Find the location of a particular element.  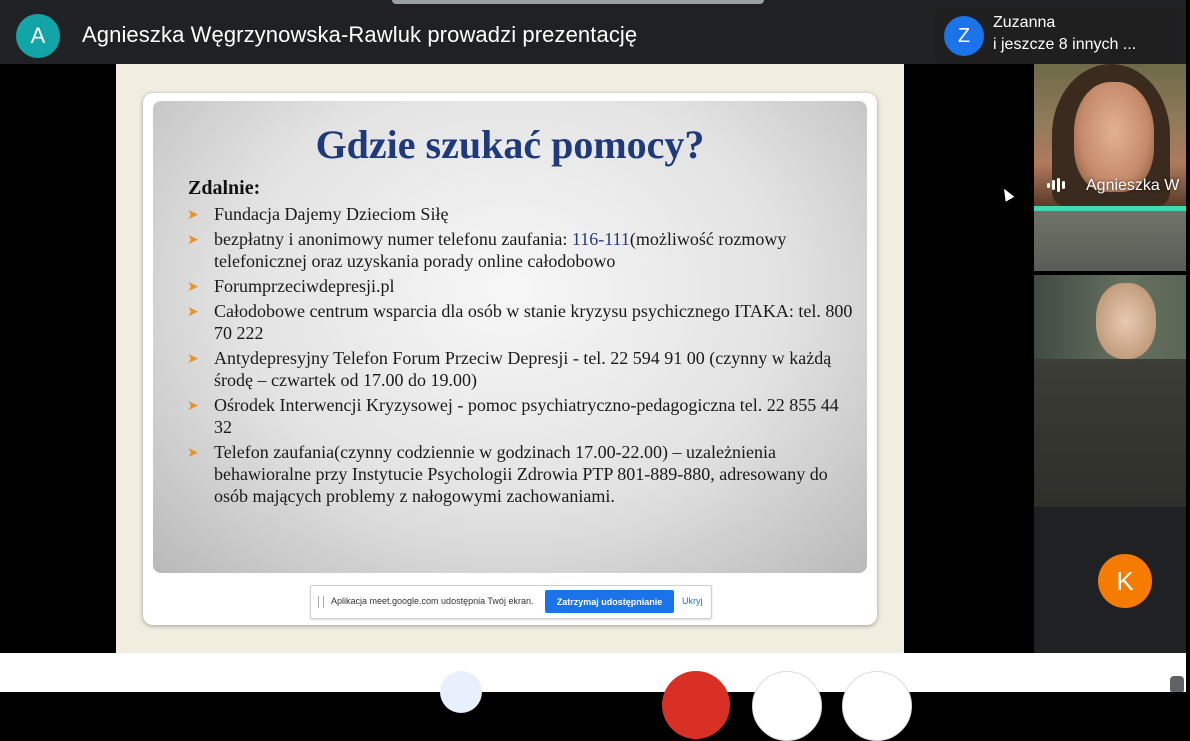

window-edge is located at coordinates (1188, 346).